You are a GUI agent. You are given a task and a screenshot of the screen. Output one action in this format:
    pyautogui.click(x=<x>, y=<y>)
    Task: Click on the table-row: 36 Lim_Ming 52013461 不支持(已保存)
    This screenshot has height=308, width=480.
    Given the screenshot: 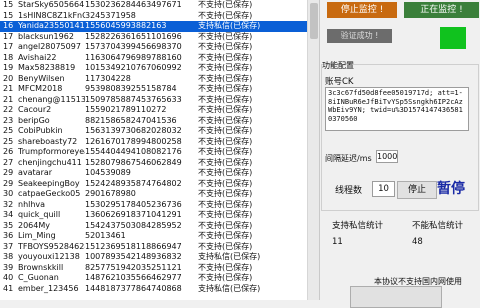 What is the action you would take?
    pyautogui.click(x=159, y=236)
    